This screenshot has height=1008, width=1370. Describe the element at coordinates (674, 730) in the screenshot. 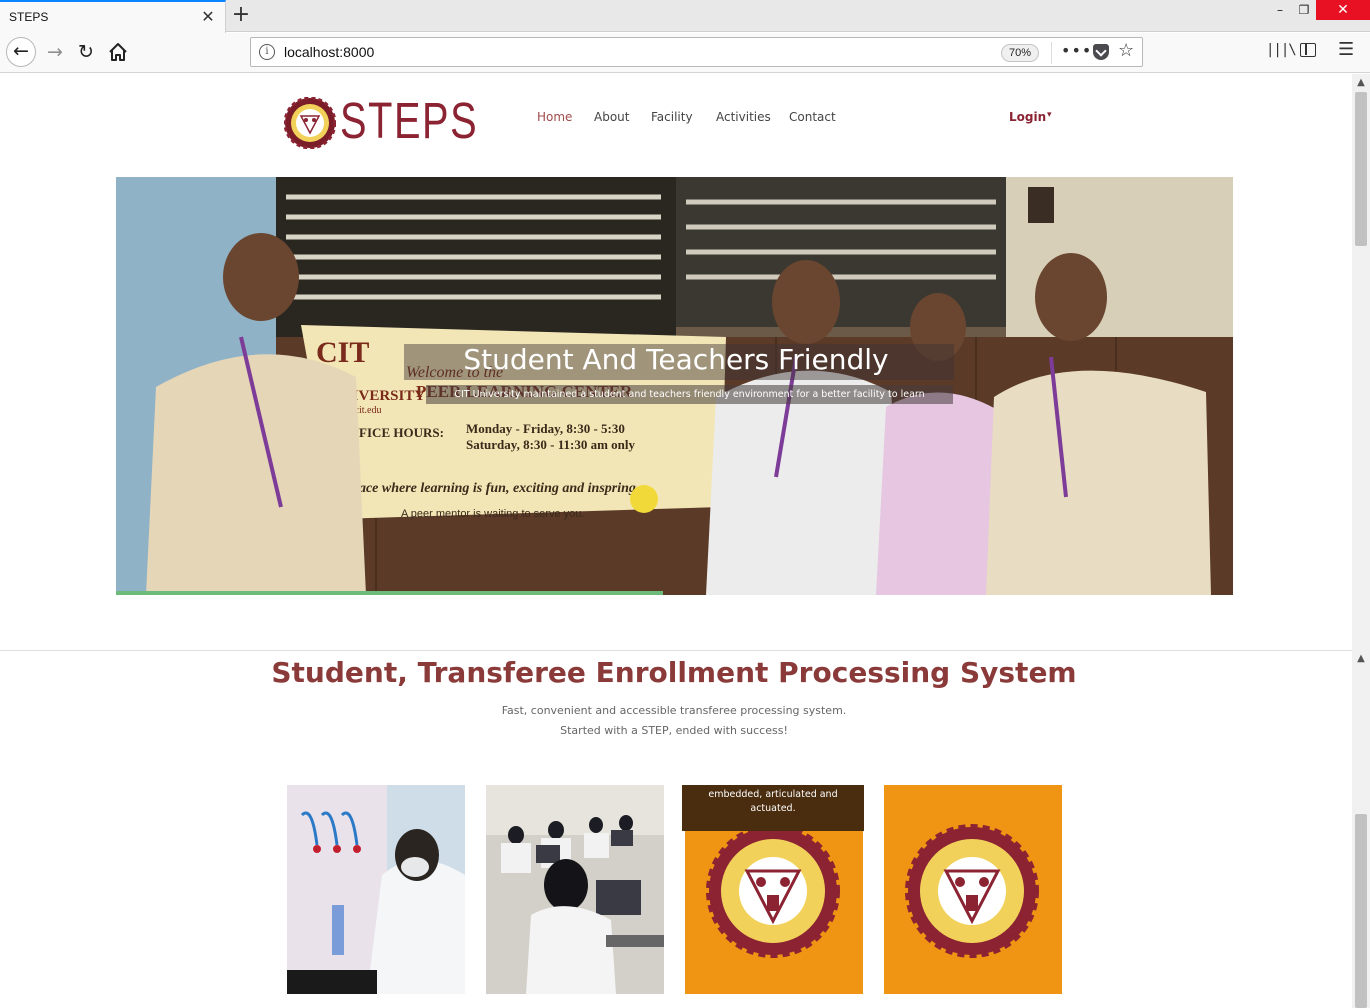

I see `section-subtitle-line2: Started with a STEP, ended with success!` at that location.